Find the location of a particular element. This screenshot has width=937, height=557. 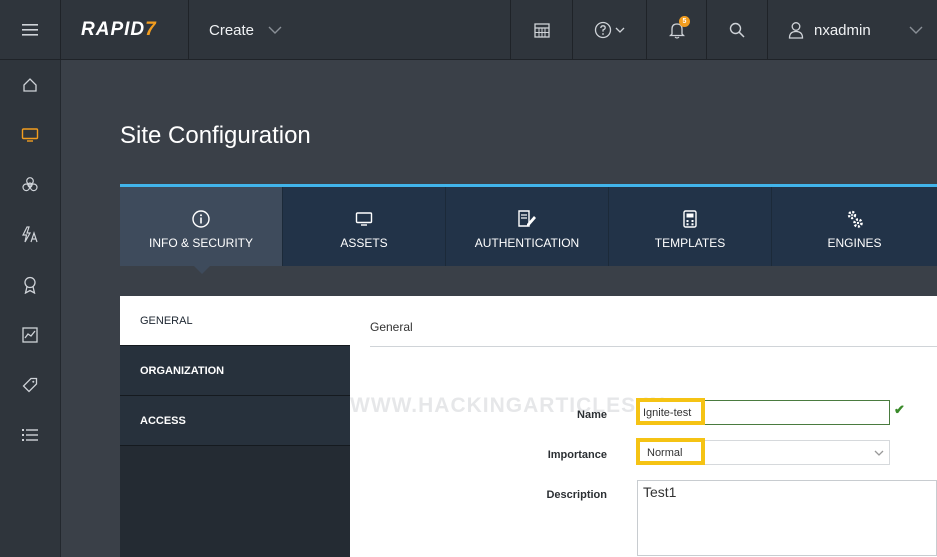

help-icon is located at coordinates (603, 30).